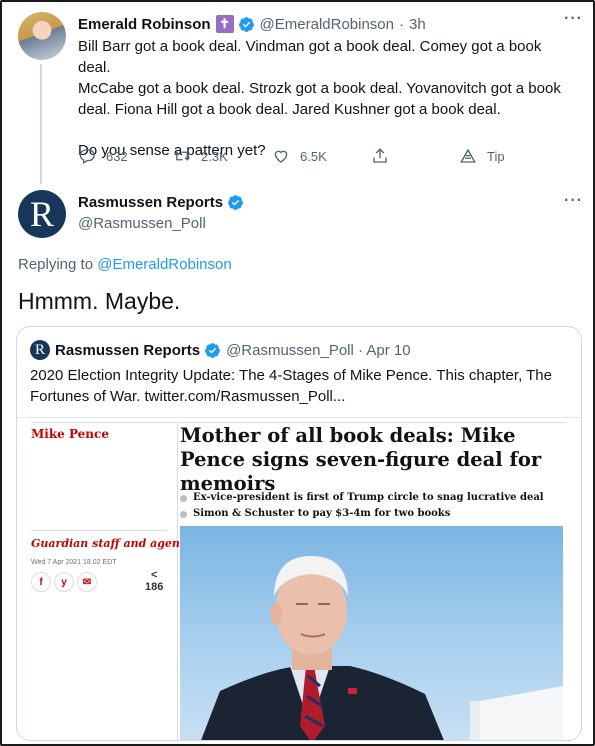 Image resolution: width=595 pixels, height=746 pixels. I want to click on reply-count: 632, so click(117, 156).